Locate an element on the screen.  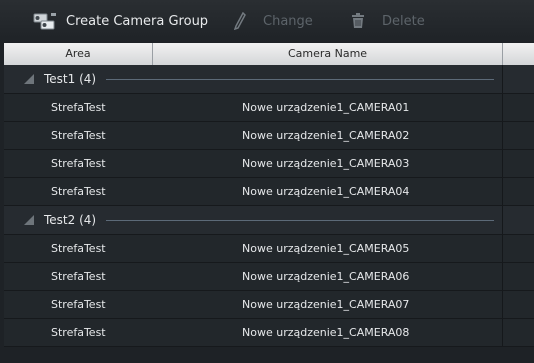
column-header-area: Area is located at coordinates (78, 54).